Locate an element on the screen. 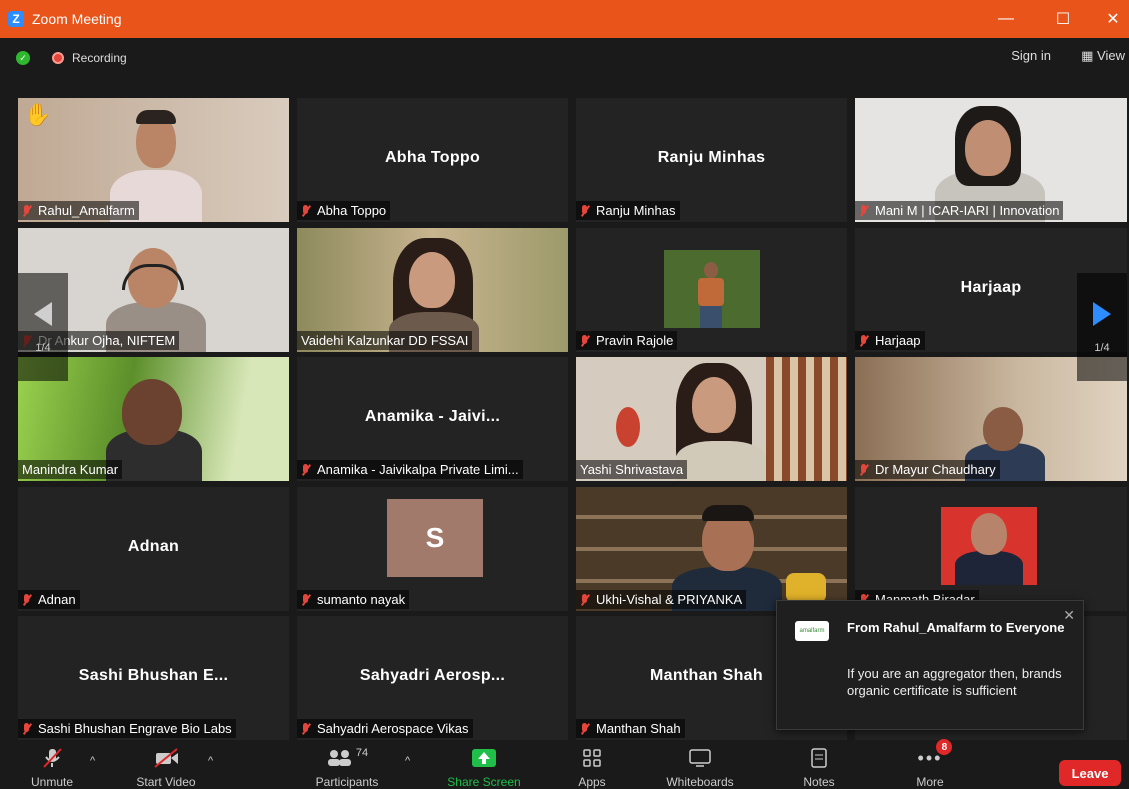  participants-options-caret: ^ is located at coordinates (407, 761).